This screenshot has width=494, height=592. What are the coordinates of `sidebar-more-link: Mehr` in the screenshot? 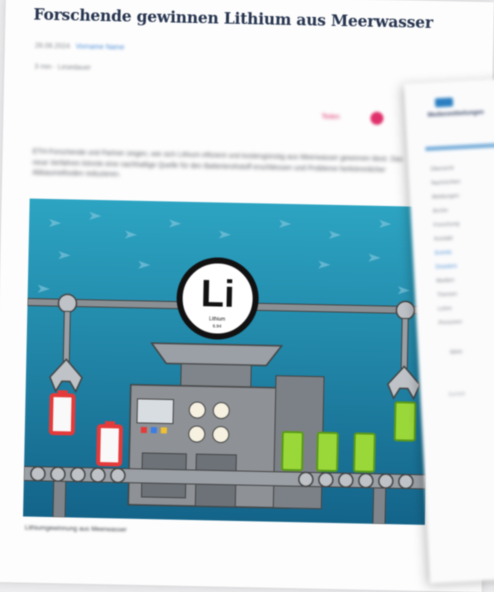 It's located at (456, 352).